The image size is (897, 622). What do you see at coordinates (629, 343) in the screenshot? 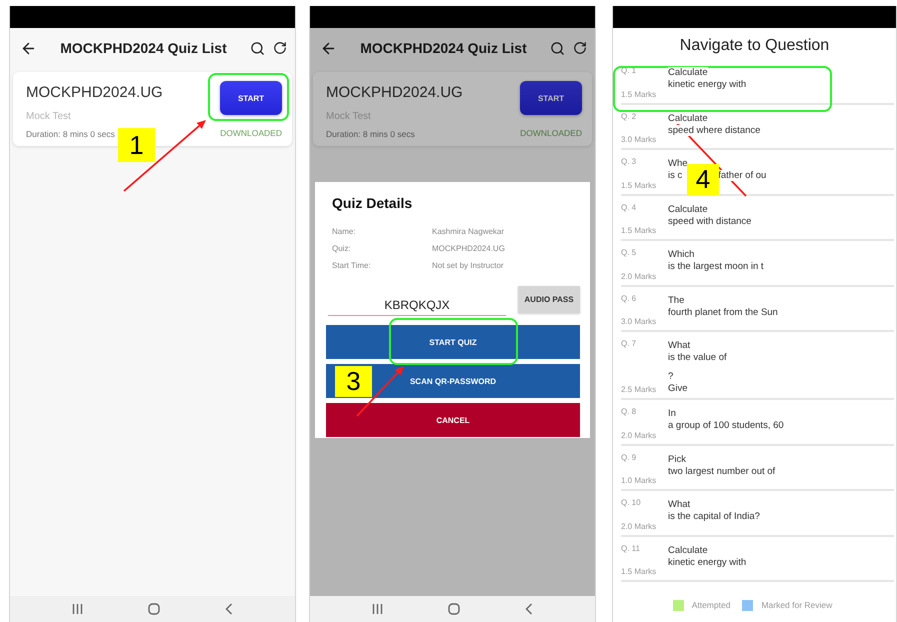
I see `question-number: Q. 7` at bounding box center [629, 343].